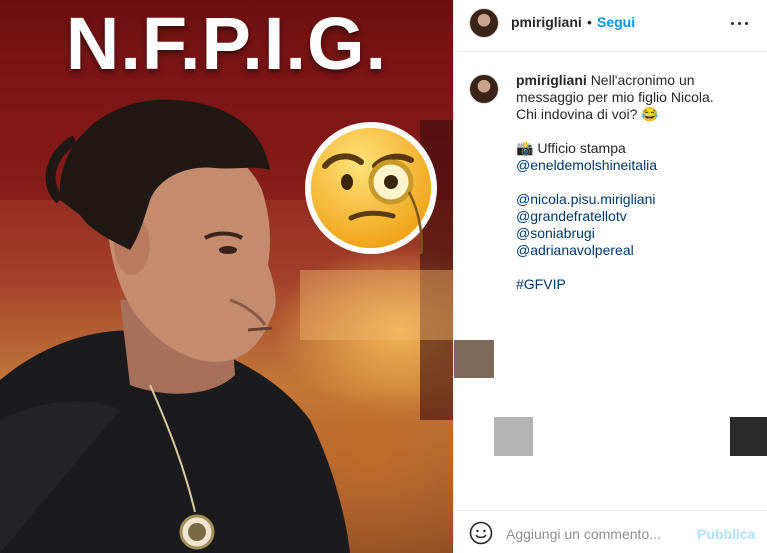 Image resolution: width=767 pixels, height=553 pixels. What do you see at coordinates (484, 23) in the screenshot?
I see `avatar` at bounding box center [484, 23].